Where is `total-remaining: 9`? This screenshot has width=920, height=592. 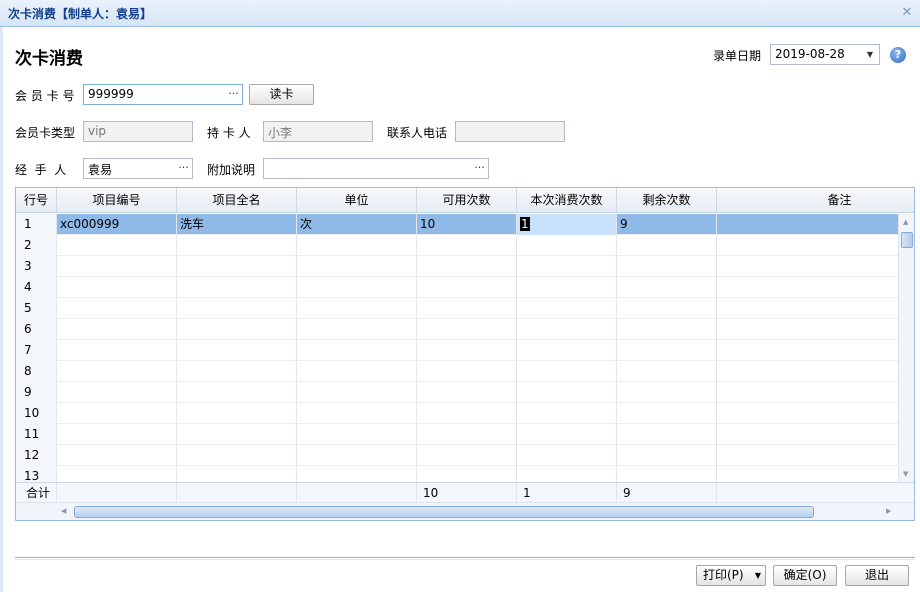
total-remaining: 9 is located at coordinates (667, 493).